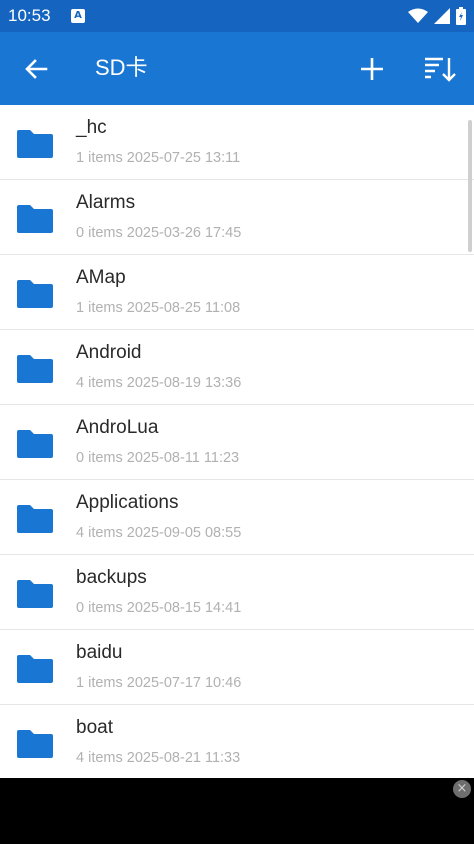 The height and width of the screenshot is (844, 474). I want to click on back-button, so click(36, 69).